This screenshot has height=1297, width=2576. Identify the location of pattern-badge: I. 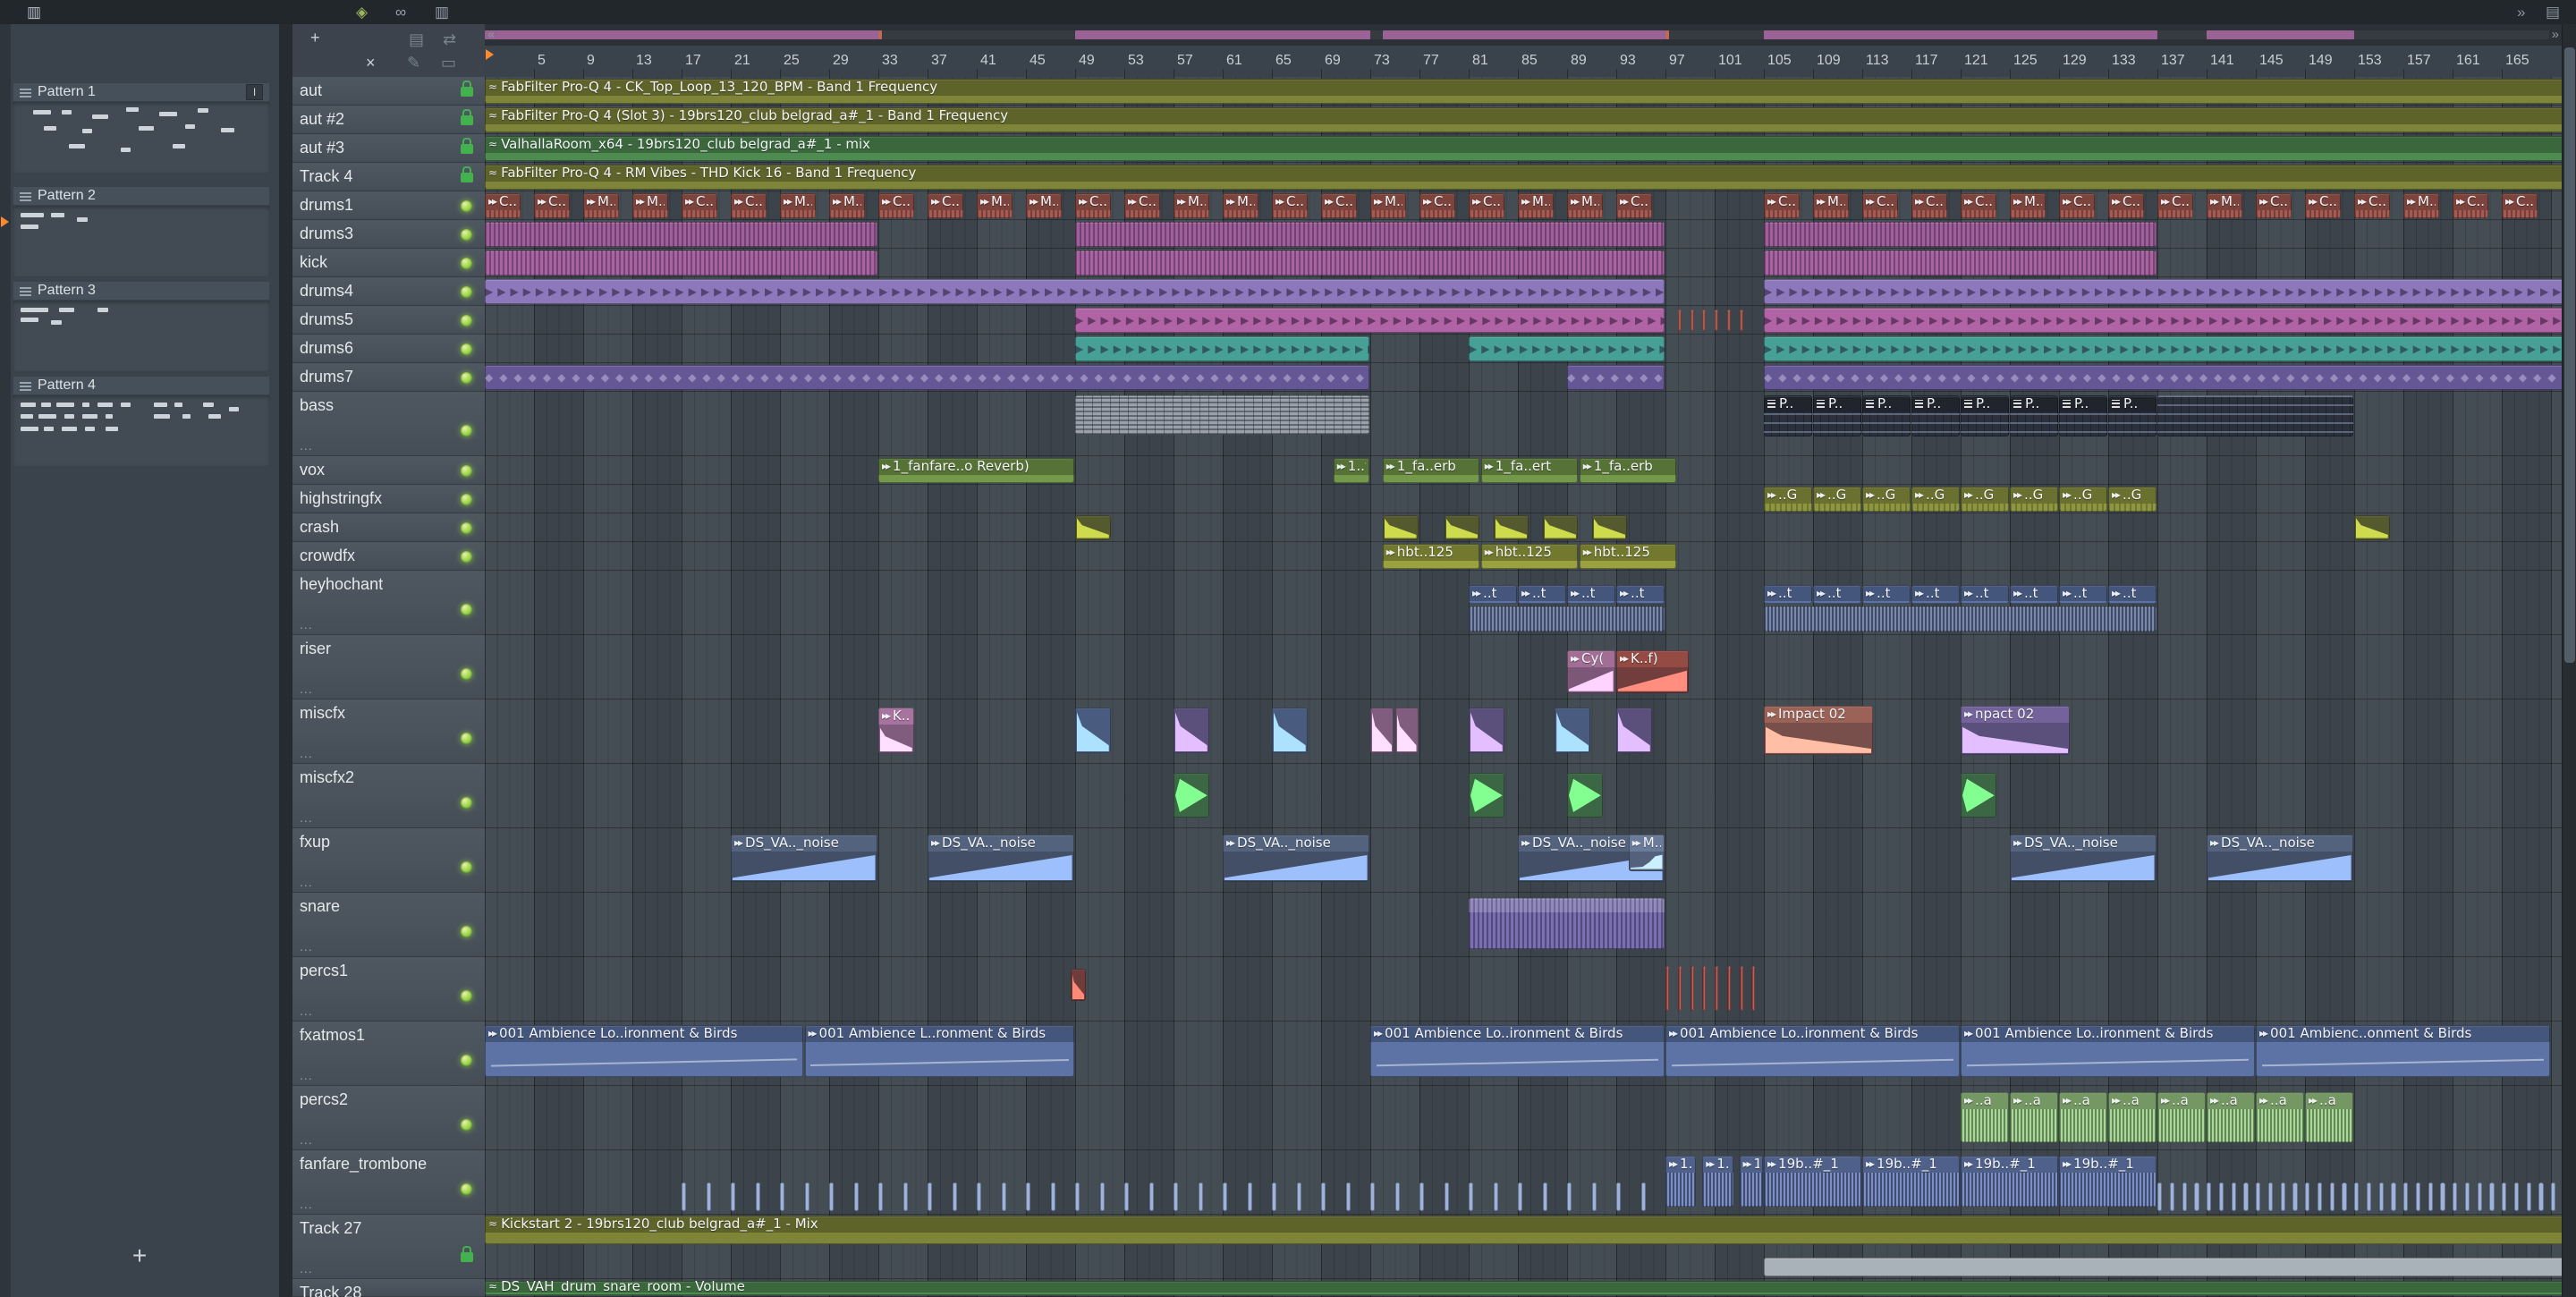
(254, 92).